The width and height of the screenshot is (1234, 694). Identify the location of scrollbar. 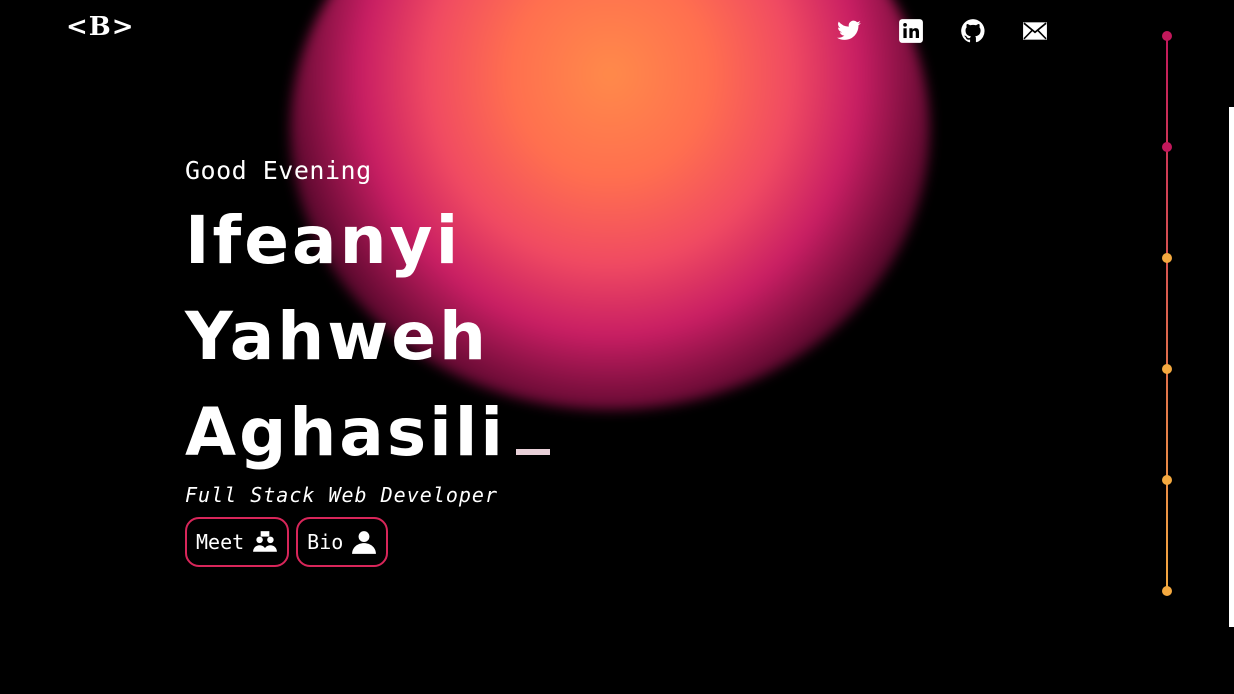
(1231, 367).